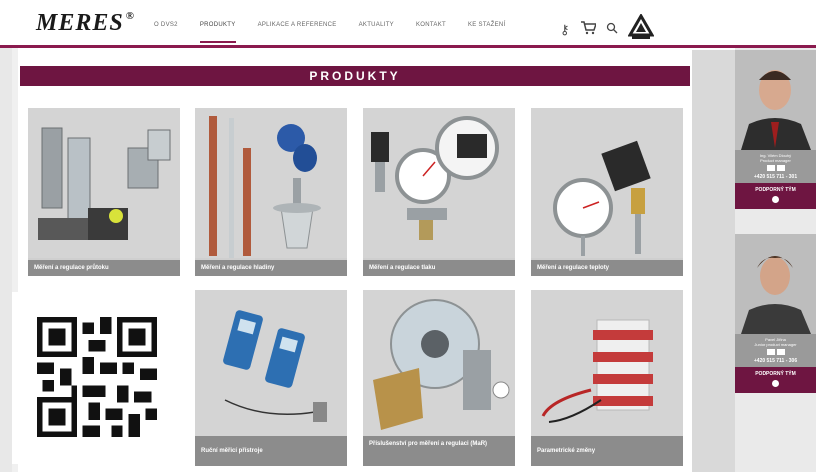 The height and width of the screenshot is (472, 816). I want to click on contact-role: Junior product manager, so click(775, 344).